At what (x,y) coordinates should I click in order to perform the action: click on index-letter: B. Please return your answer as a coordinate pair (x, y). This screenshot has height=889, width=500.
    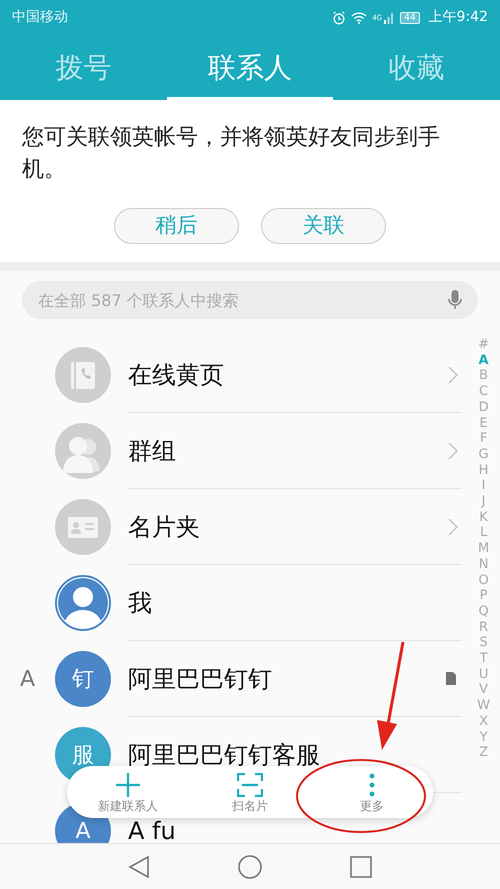
    Looking at the image, I should click on (483, 376).